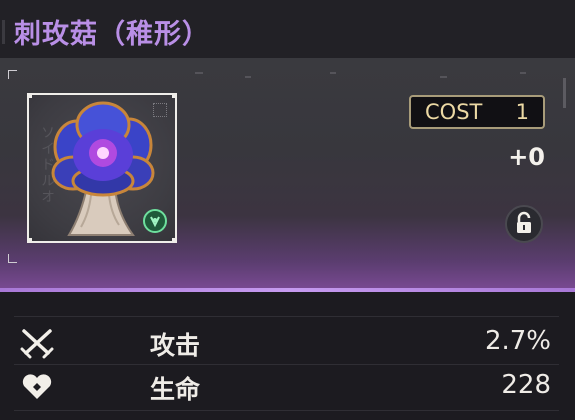 The width and height of the screenshot is (575, 420). I want to click on item-thumbnail: ソイドルオ, so click(102, 168).